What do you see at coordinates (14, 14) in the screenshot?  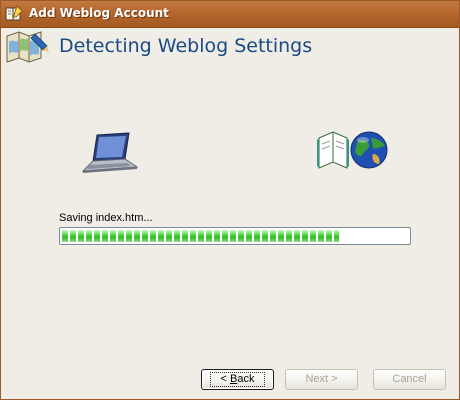 I see `weblog-writer-icon` at bounding box center [14, 14].